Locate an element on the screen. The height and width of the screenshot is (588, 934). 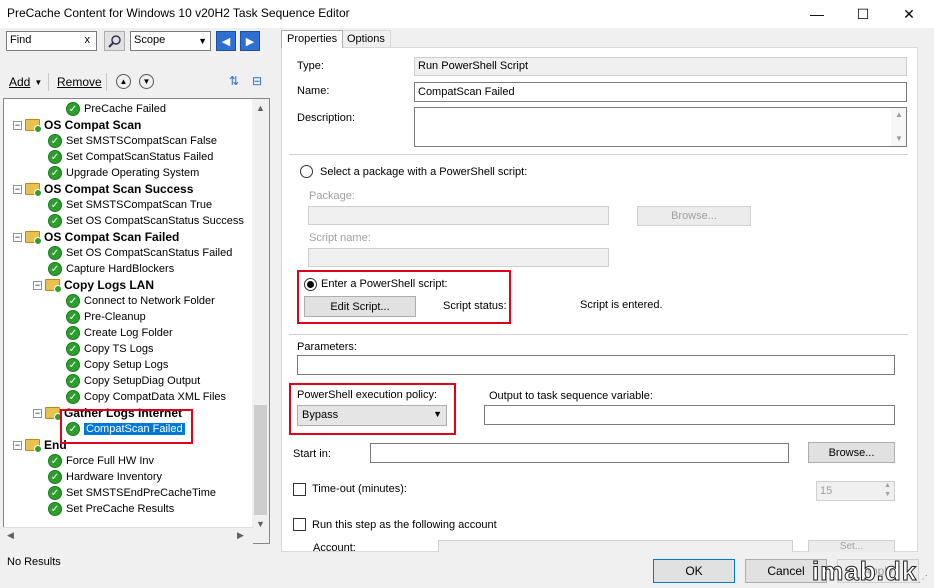
description-input: ▲ ▼ is located at coordinates (660, 127).